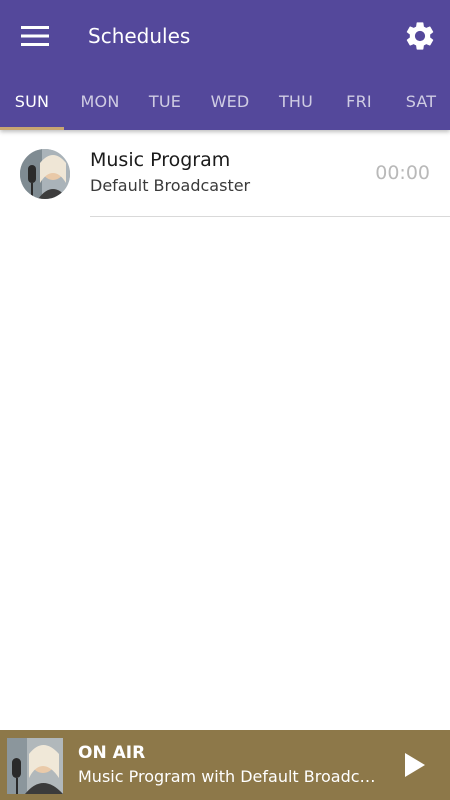  Describe the element at coordinates (35, 36) in the screenshot. I see `hamburger-menu-icon` at that location.